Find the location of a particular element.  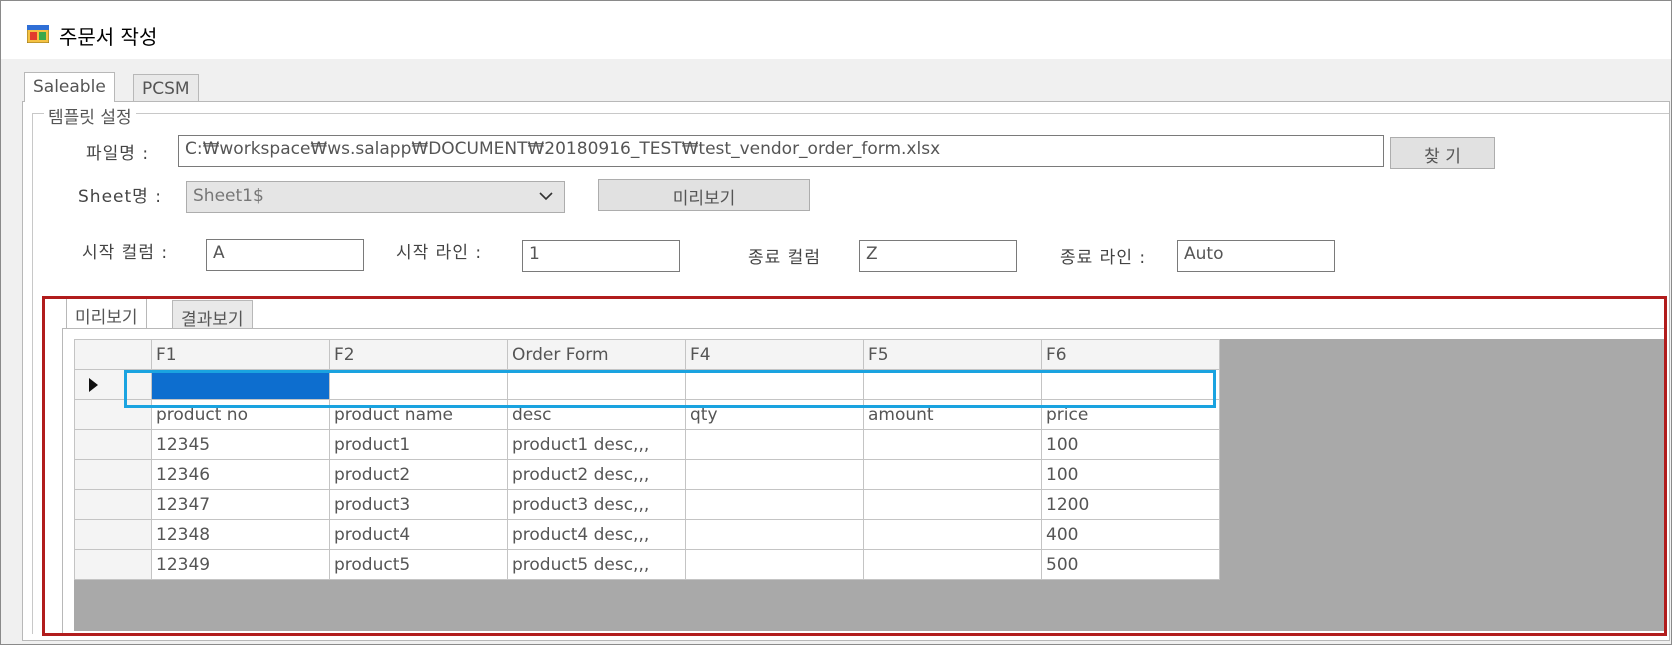

end-line-label: 종료 라인 : is located at coordinates (1103, 258).